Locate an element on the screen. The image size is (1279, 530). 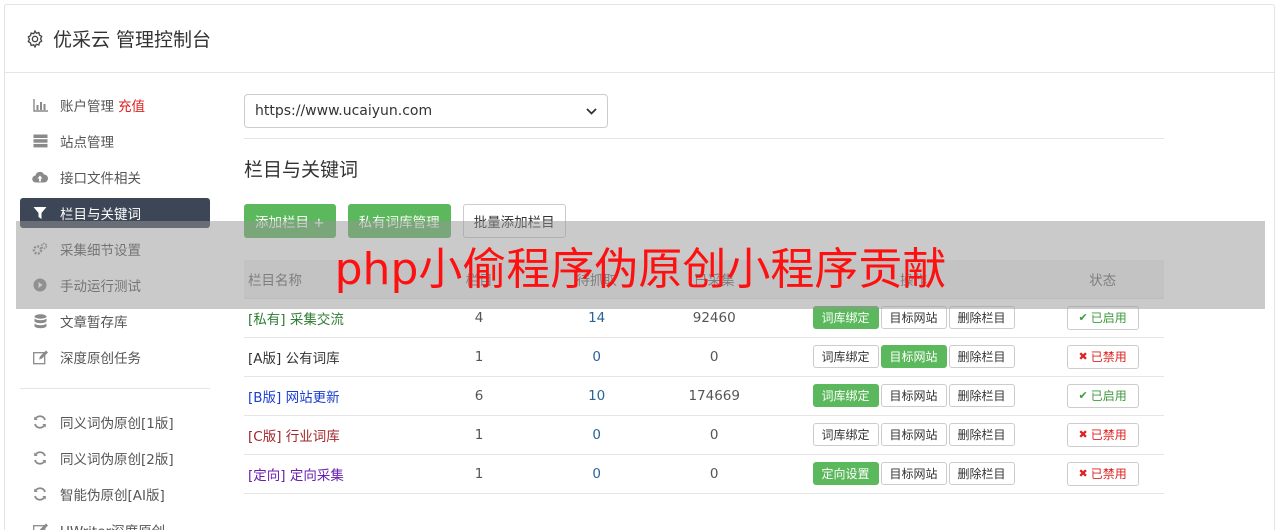
sidebar-item-label: UWriter深度原创 is located at coordinates (112, 525).